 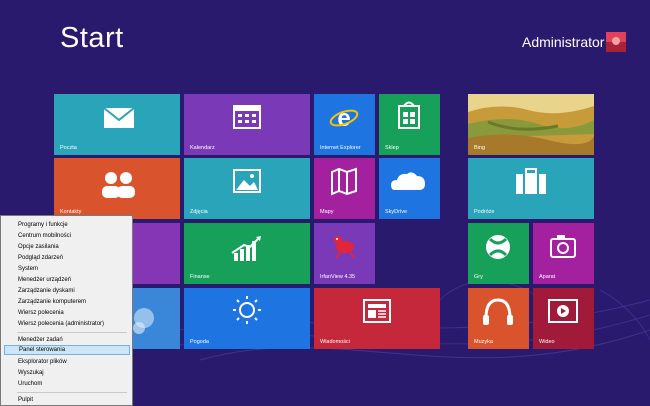 I want to click on tile-pogoda: Pogoda, so click(x=247, y=318).